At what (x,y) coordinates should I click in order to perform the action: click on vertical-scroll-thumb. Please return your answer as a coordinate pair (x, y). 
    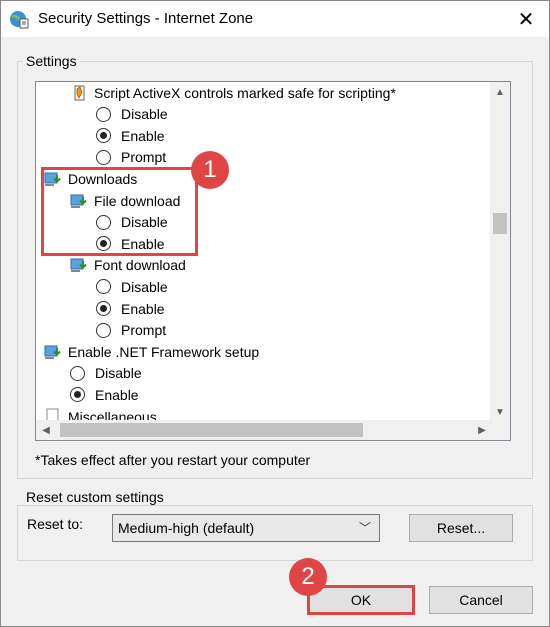
    Looking at the image, I should click on (500, 223).